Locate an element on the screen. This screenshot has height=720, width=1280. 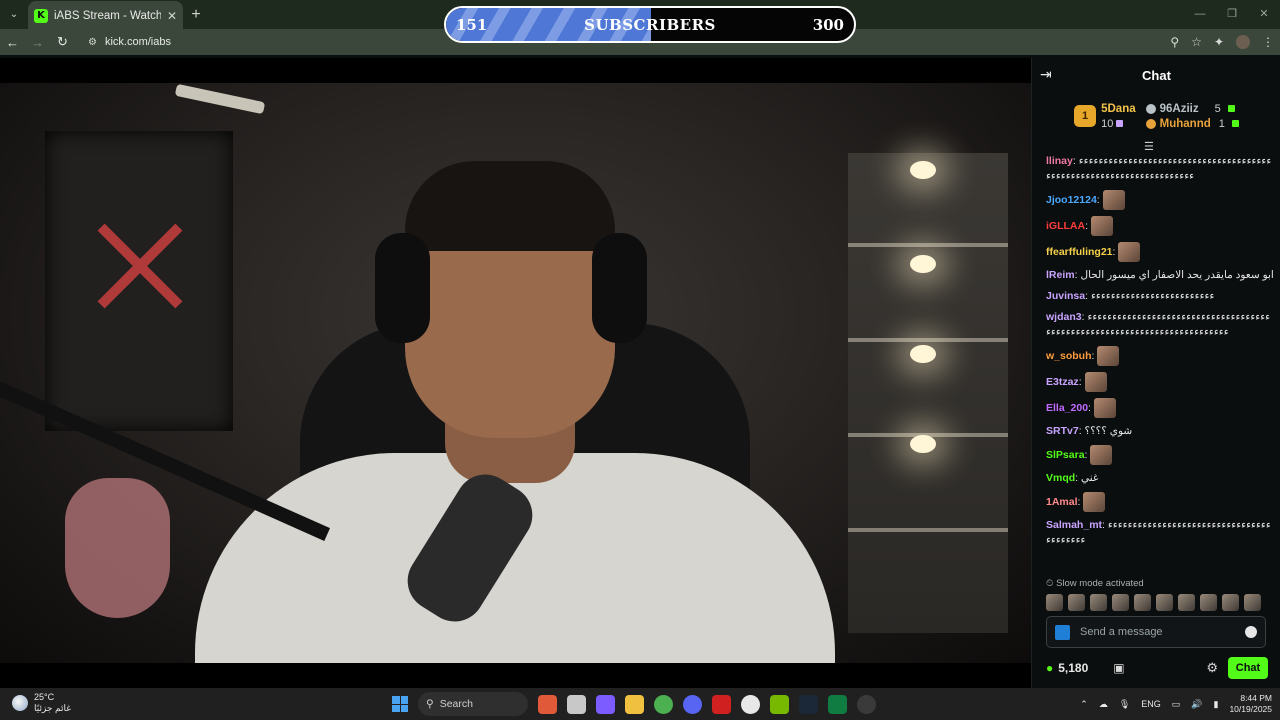
weather-widget: 25°C غائم جزئيًا is located at coordinates (41, 703).